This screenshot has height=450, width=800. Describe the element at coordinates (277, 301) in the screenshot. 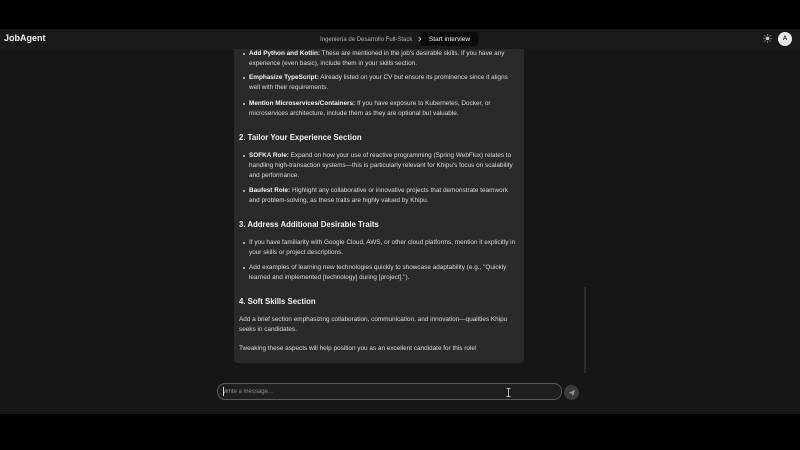

I see `section-heading: 4. Soft Skills Section` at that location.